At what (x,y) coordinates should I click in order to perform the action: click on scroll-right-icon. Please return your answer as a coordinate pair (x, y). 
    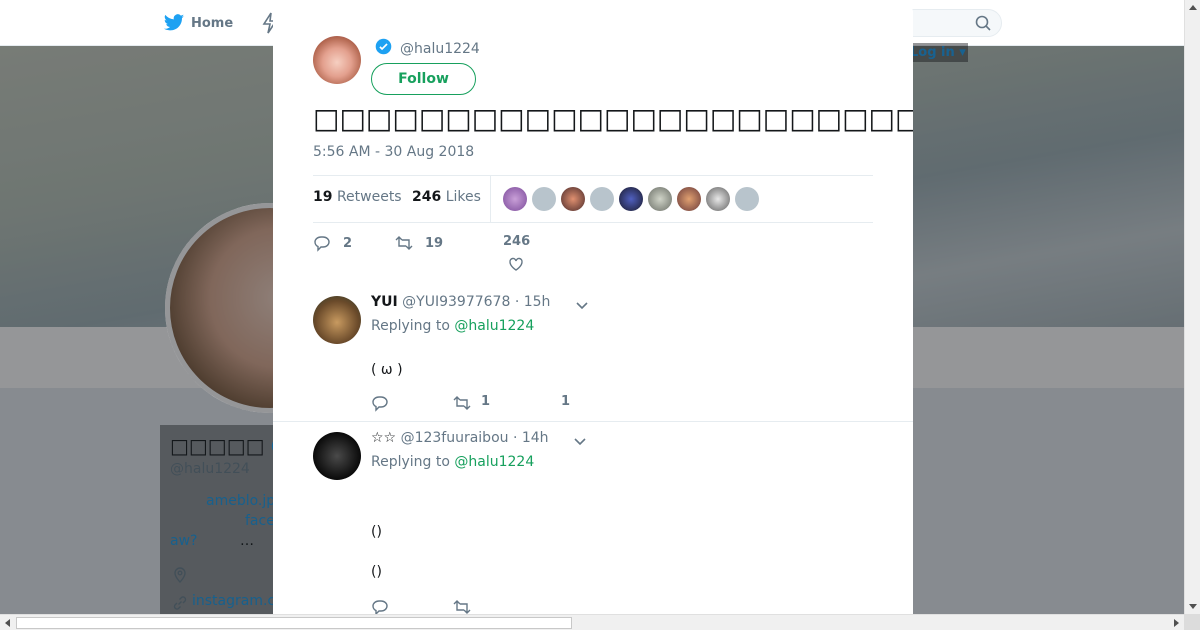
    Looking at the image, I should click on (1176, 623).